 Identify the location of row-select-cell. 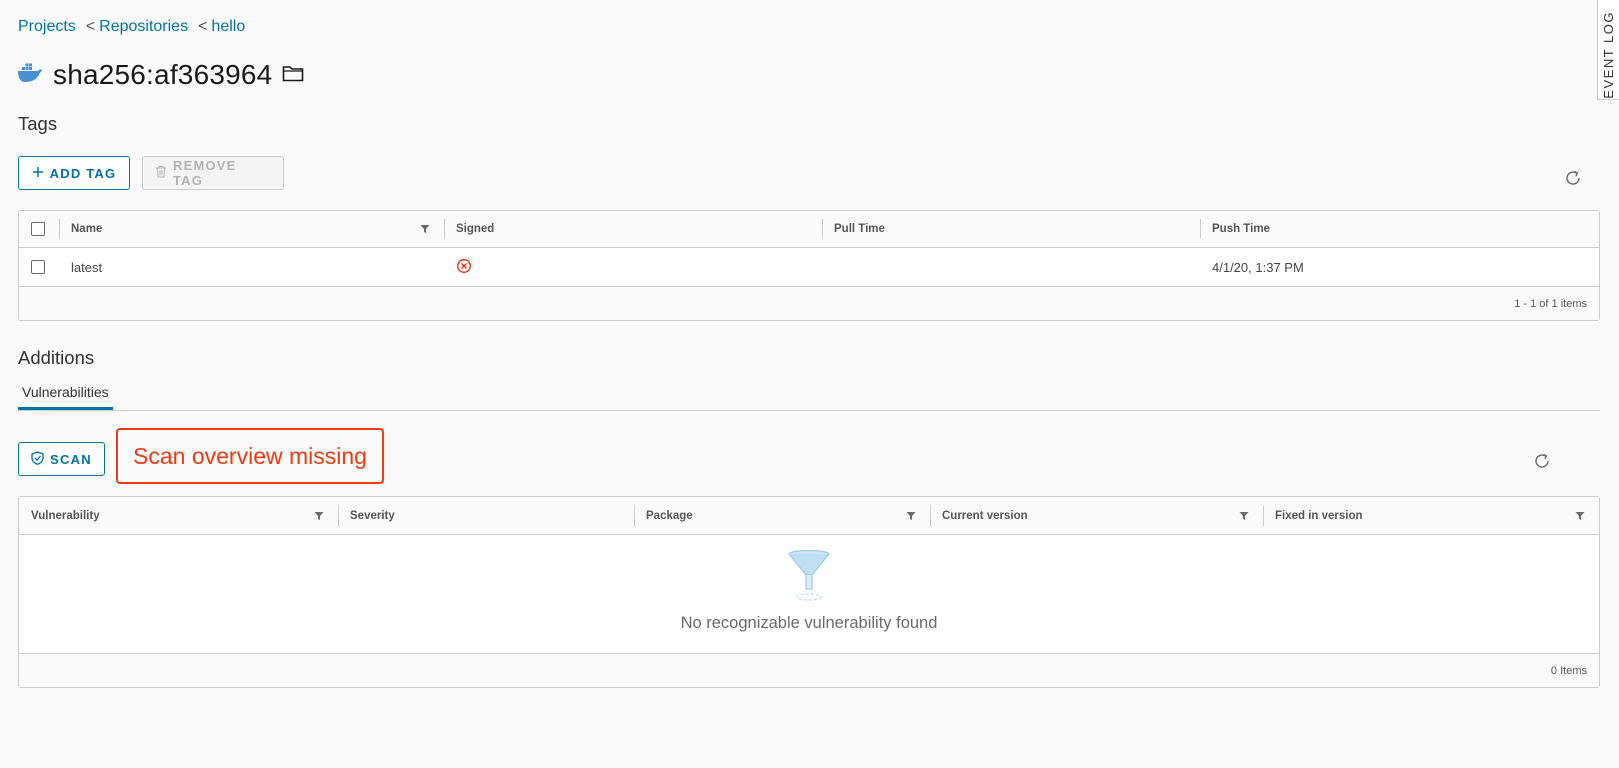
(39, 267).